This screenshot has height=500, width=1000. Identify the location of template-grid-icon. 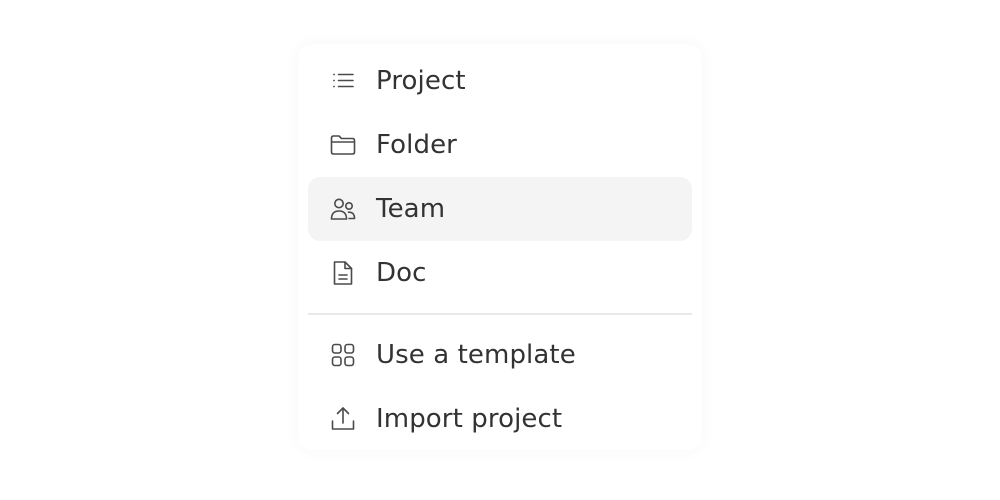
(343, 355).